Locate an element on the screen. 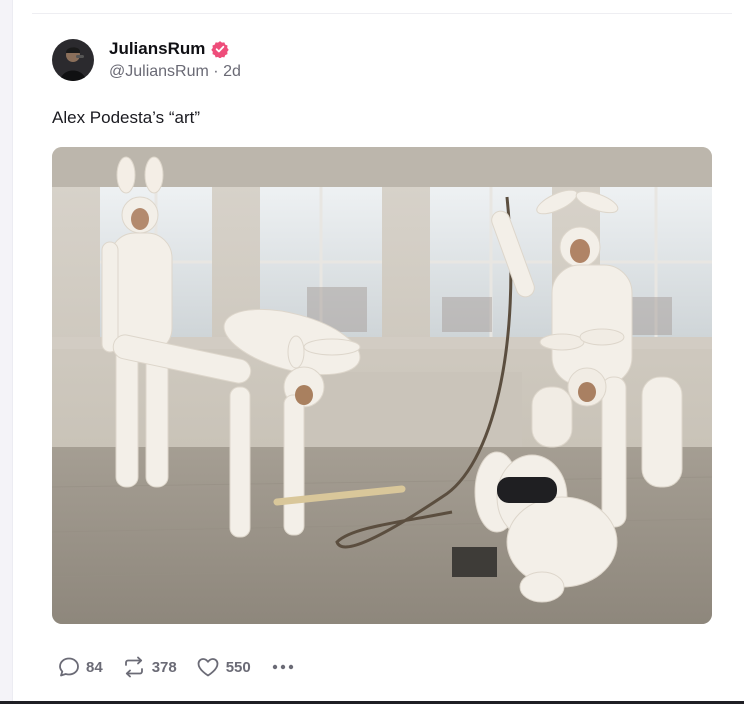 The height and width of the screenshot is (704, 744). display-name: JuliansRum is located at coordinates (157, 49).